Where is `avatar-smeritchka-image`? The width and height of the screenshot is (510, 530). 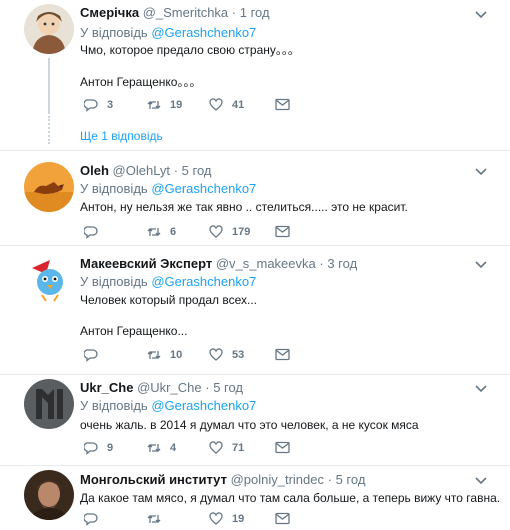
avatar-smeritchka-image is located at coordinates (49, 29).